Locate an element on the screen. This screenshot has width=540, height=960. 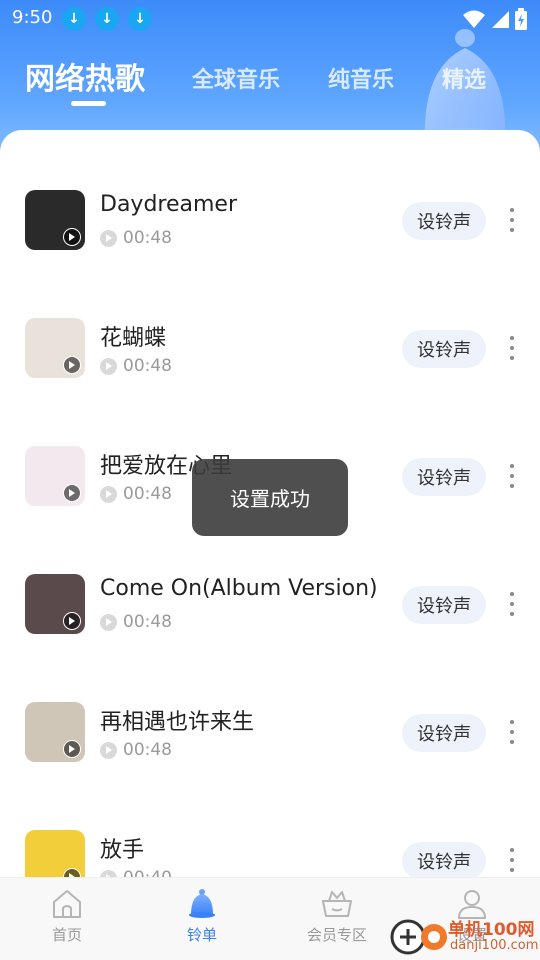
song-title: 放手 is located at coordinates (122, 850).